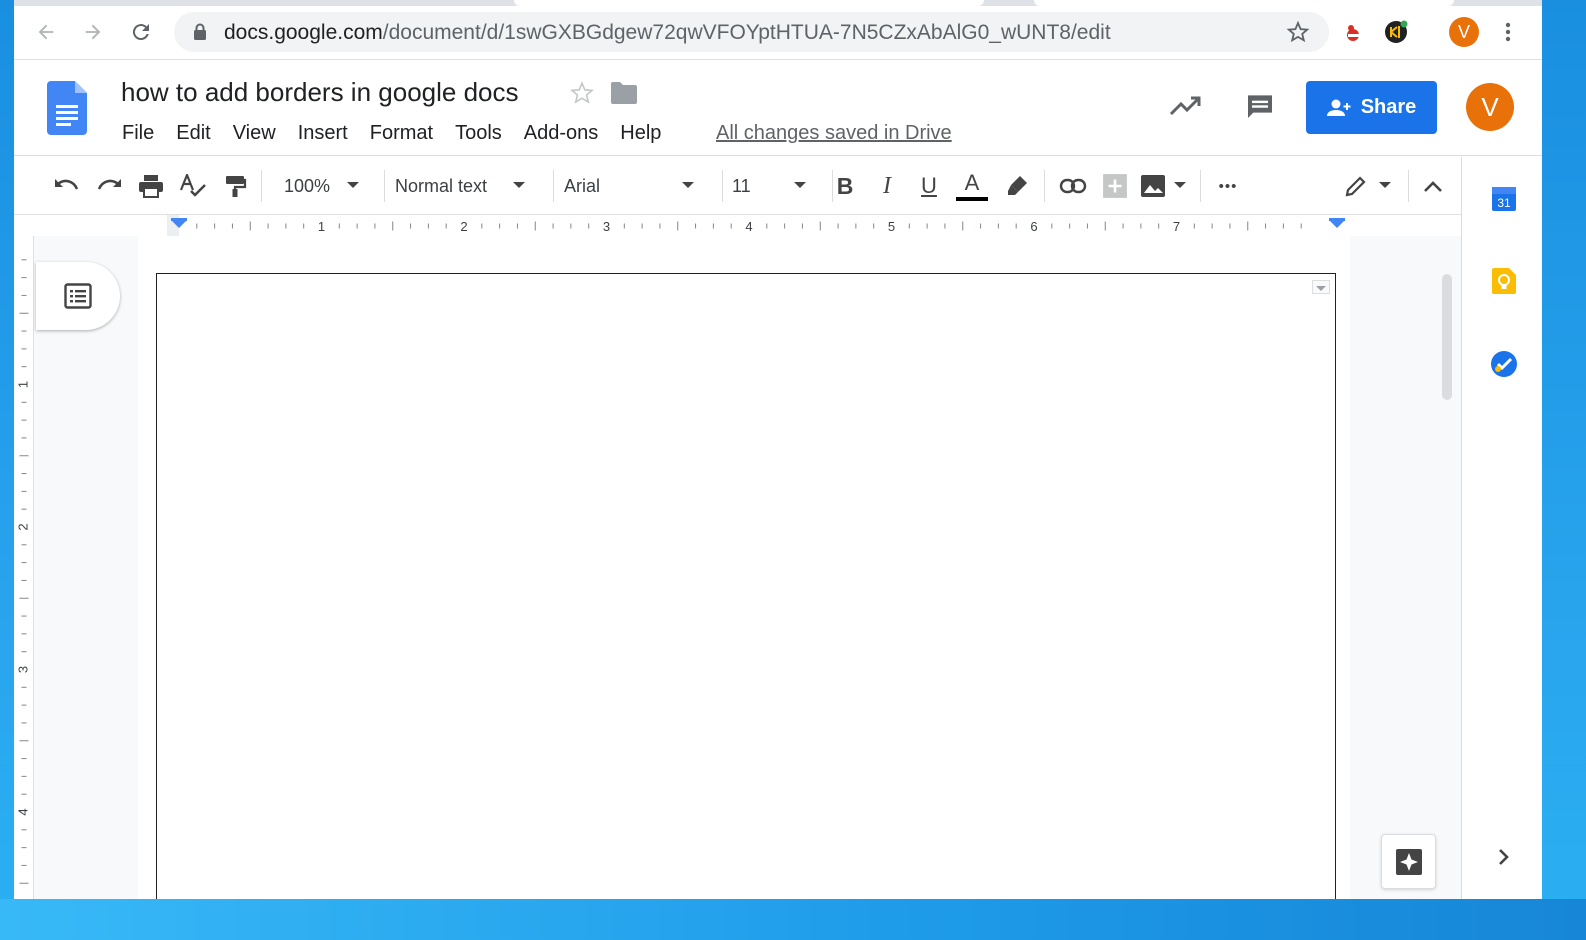  What do you see at coordinates (737, 225) in the screenshot?
I see `horizontal-ruler: 11234567` at bounding box center [737, 225].